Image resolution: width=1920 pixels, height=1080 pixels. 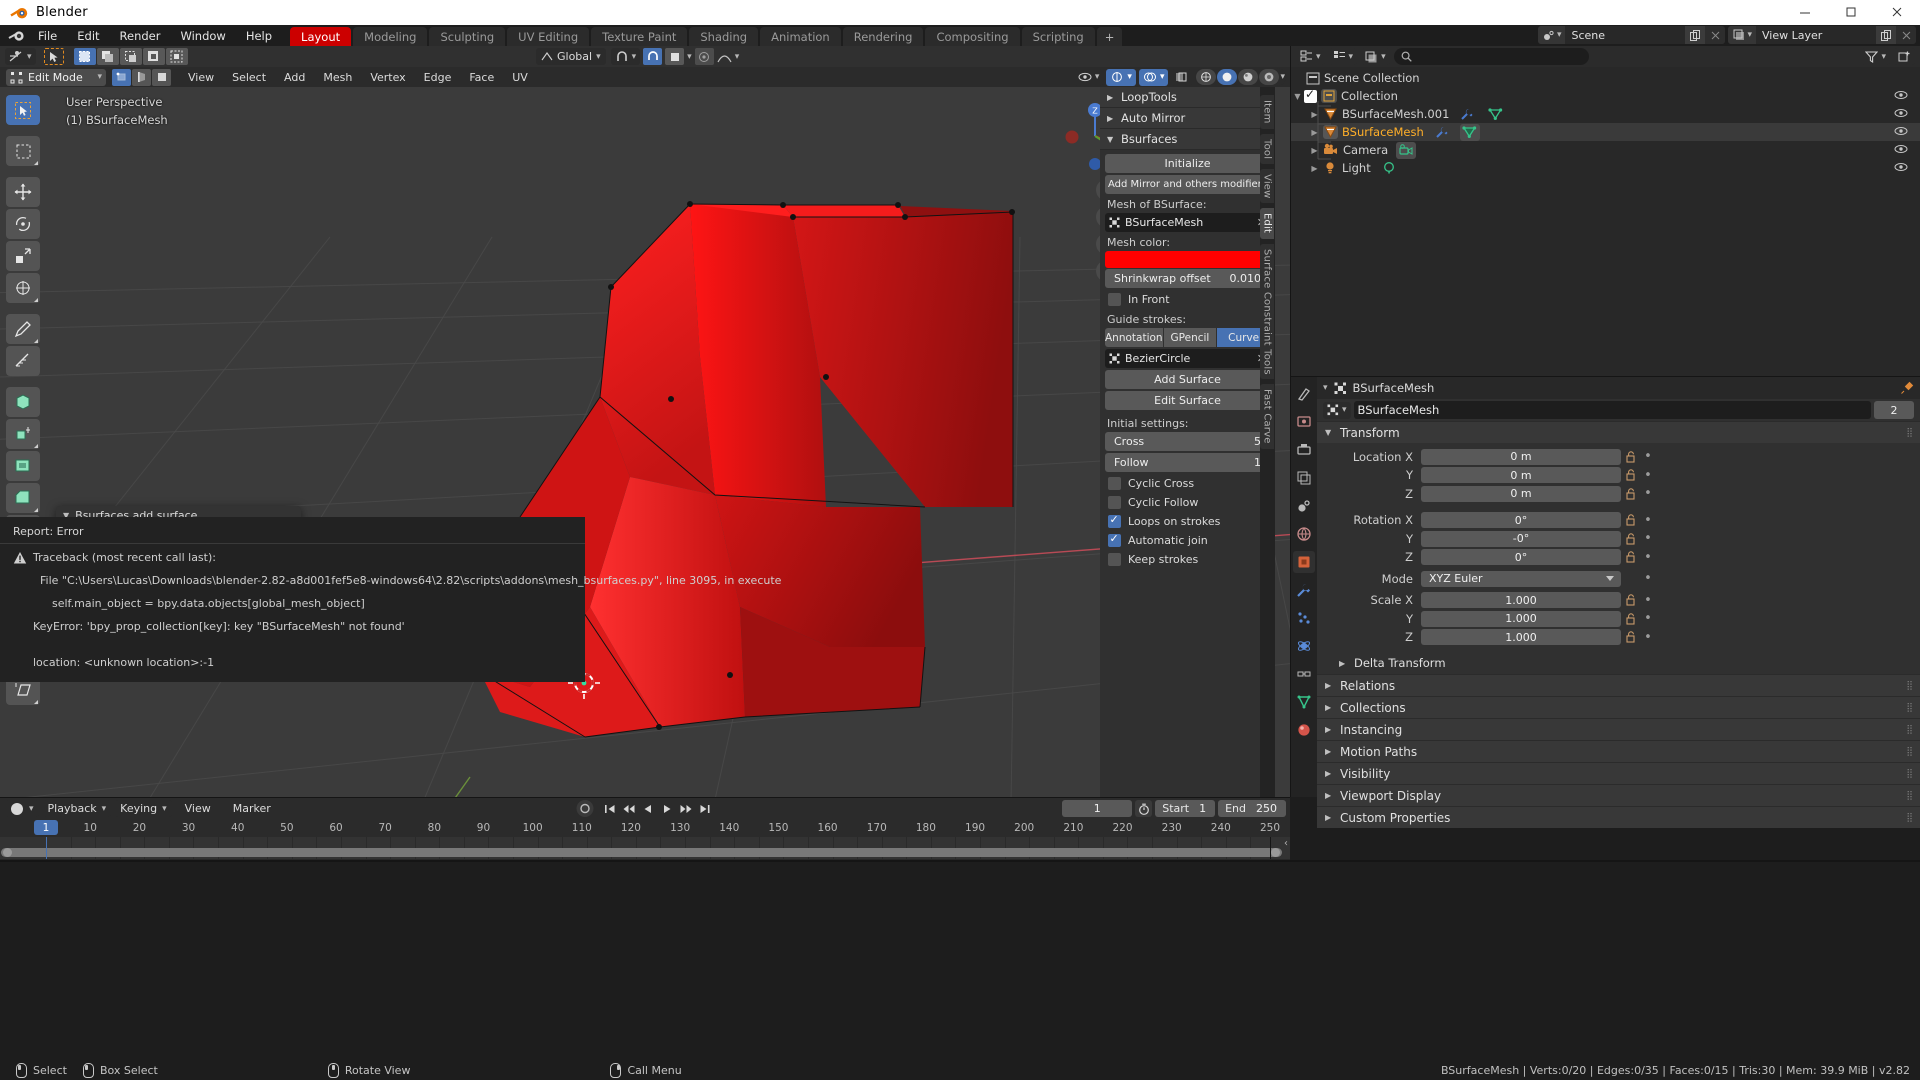 What do you see at coordinates (520, 77) in the screenshot?
I see `vp-menu-uv: UV` at bounding box center [520, 77].